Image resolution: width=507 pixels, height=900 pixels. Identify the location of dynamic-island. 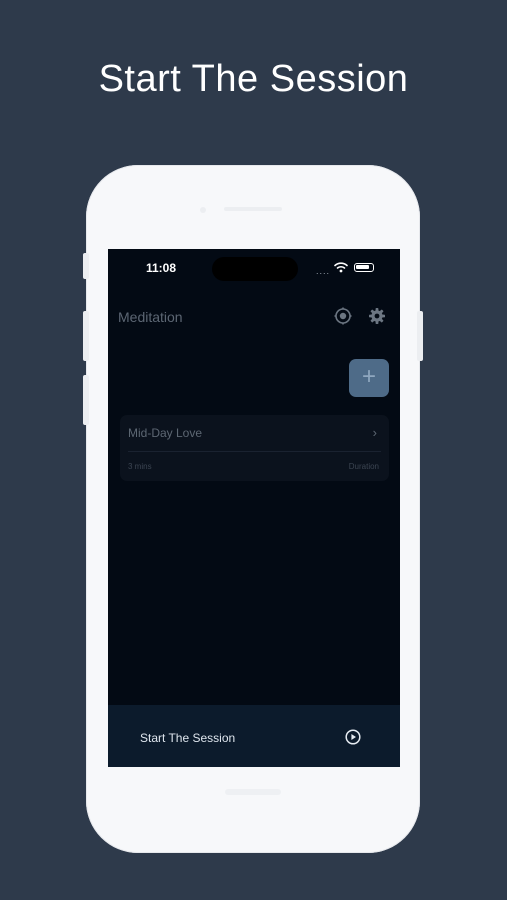
(255, 269).